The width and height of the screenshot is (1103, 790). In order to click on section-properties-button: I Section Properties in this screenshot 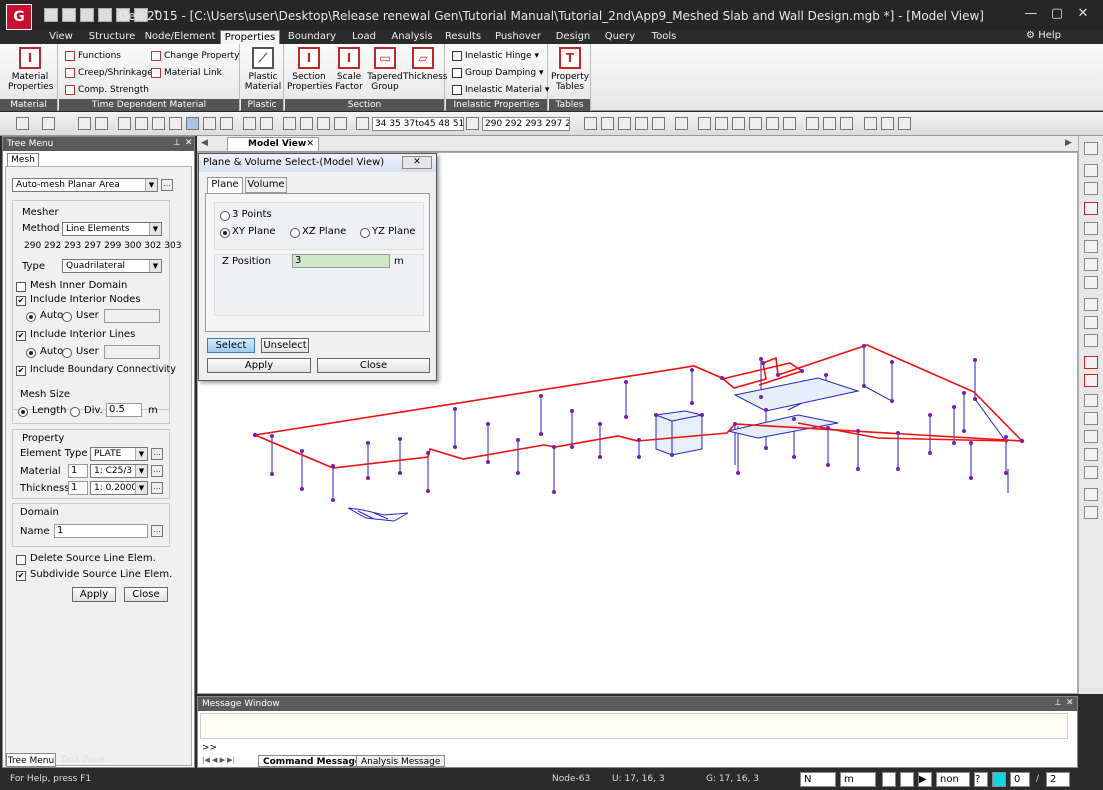, I will do `click(309, 69)`.